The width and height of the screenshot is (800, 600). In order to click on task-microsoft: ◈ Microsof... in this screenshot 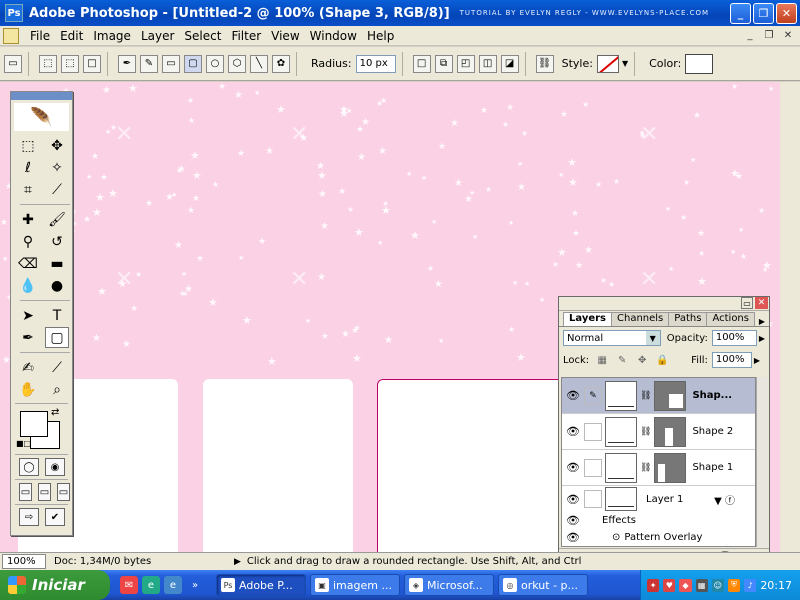, I will do `click(449, 585)`.